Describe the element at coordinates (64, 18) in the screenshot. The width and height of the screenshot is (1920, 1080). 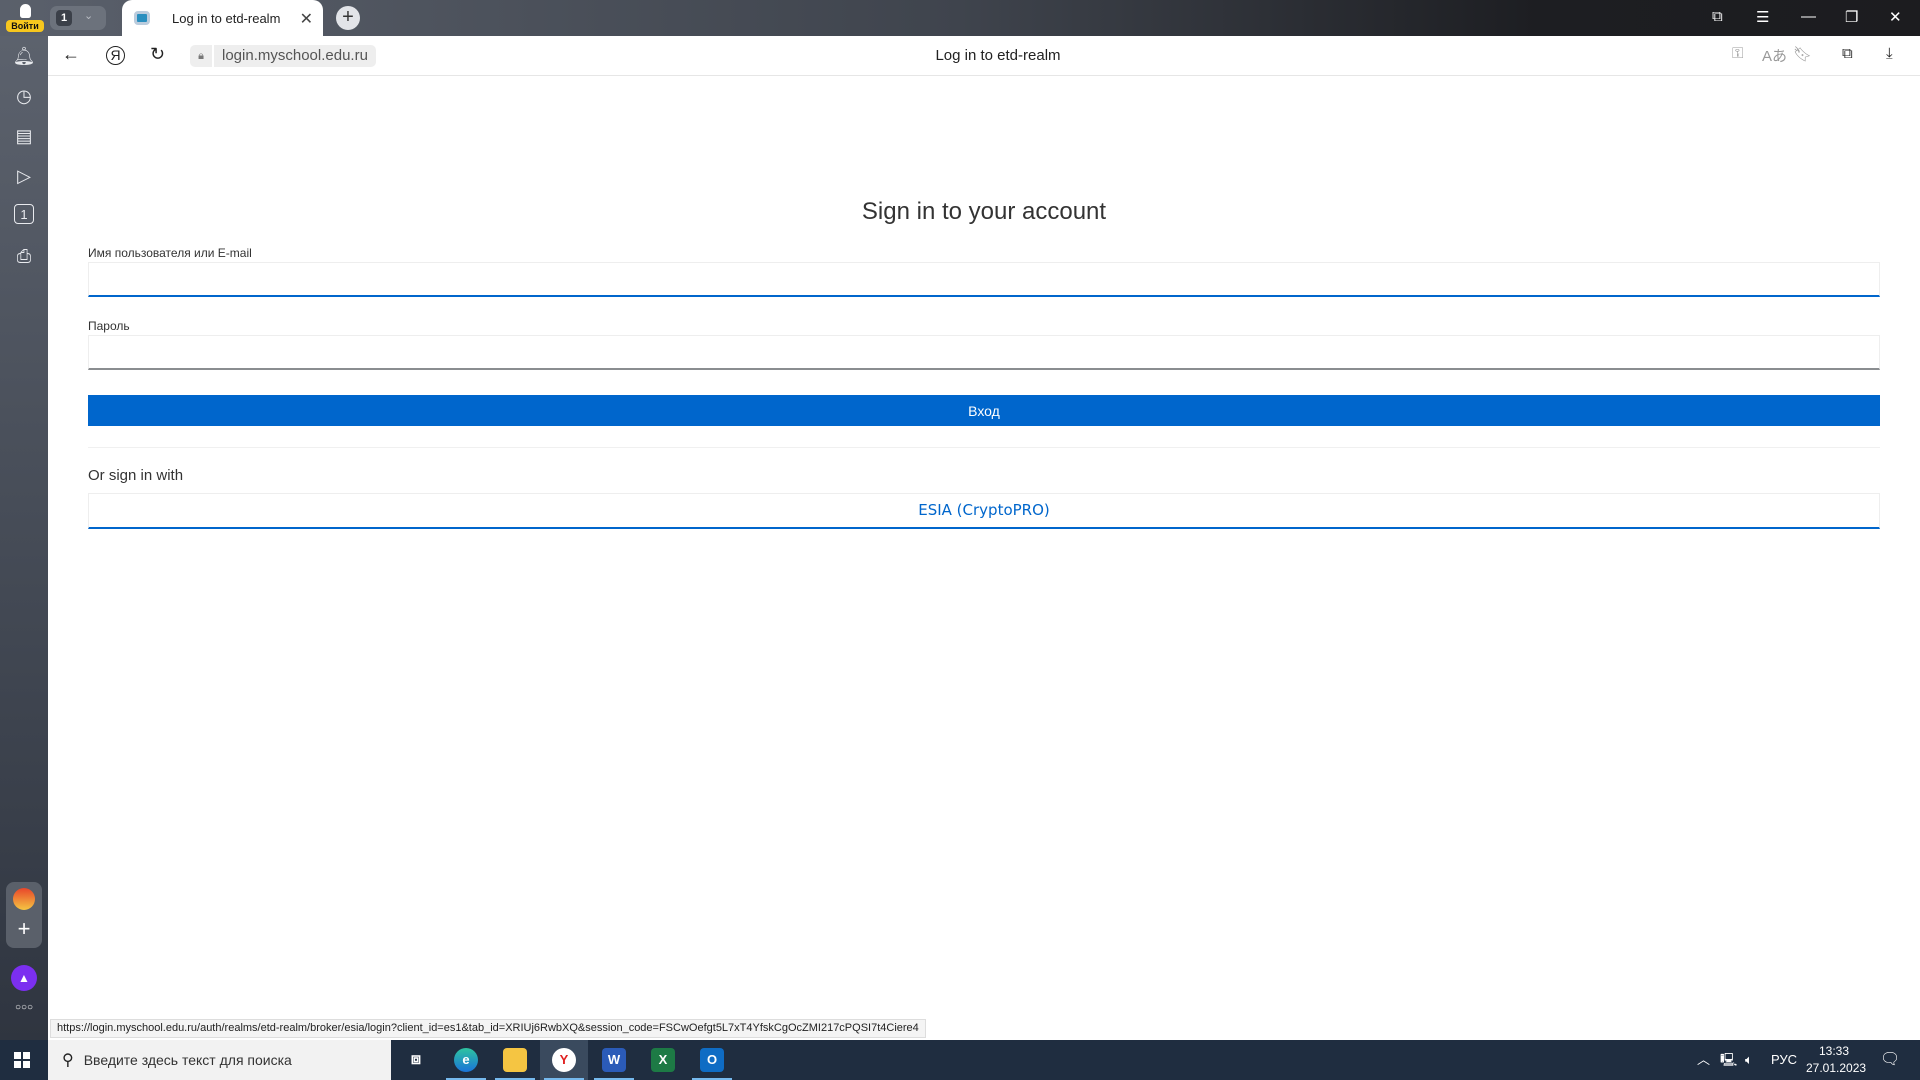
I see `tab-count: 1` at that location.